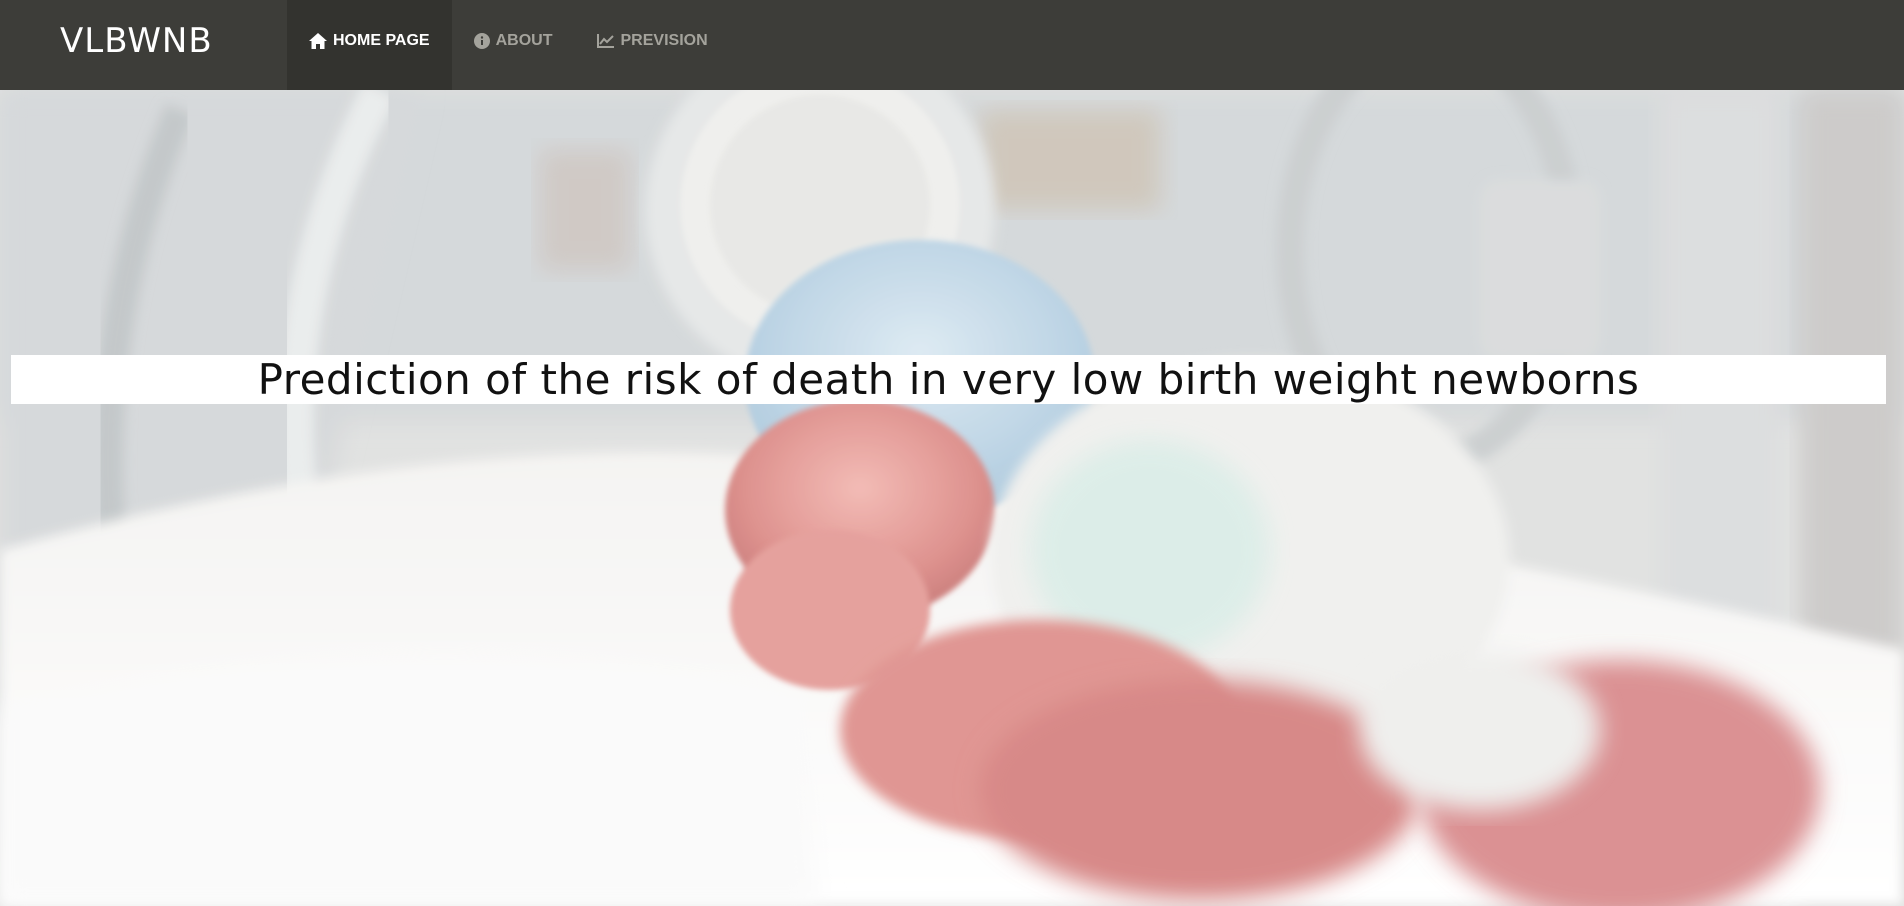 Image resolution: width=1904 pixels, height=906 pixels. Describe the element at coordinates (524, 40) in the screenshot. I see `nav-about-label: ABOUT` at that location.